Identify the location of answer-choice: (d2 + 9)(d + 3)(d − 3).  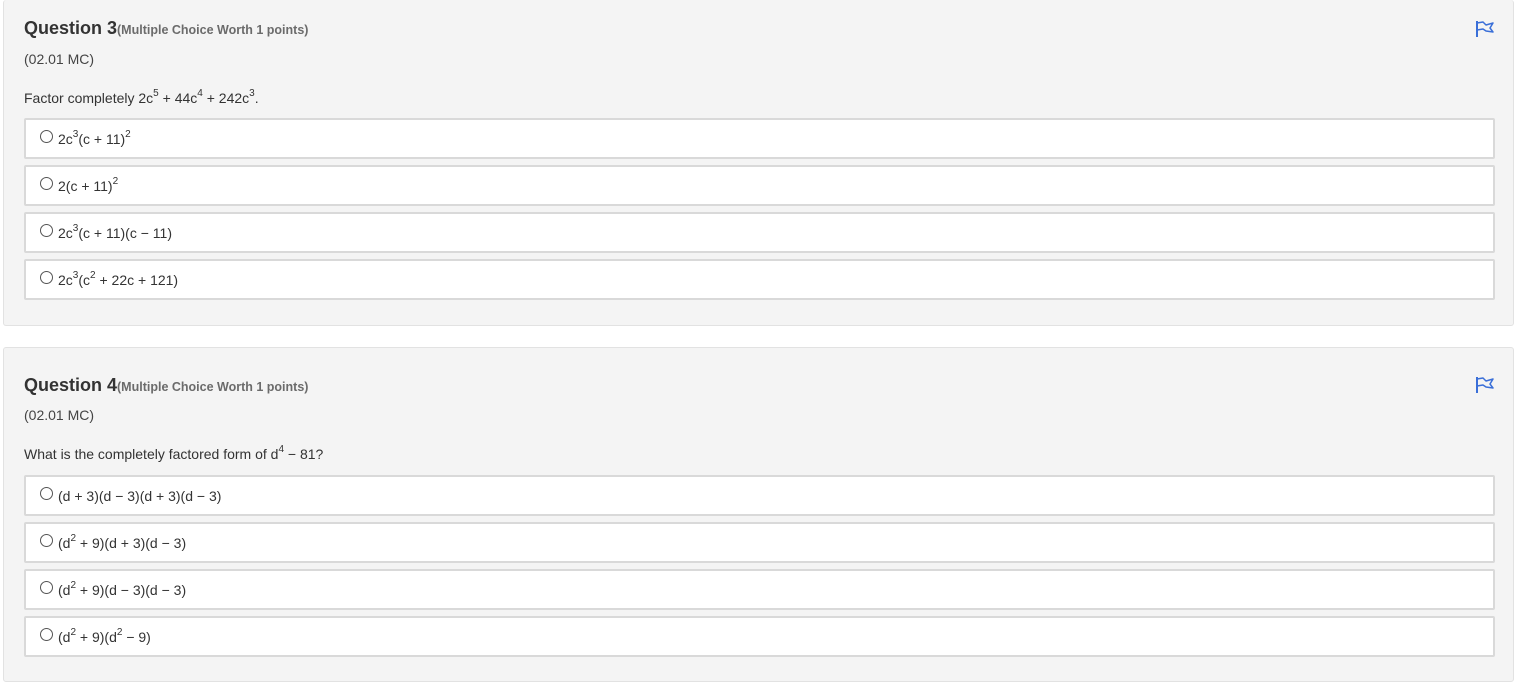
(759, 542).